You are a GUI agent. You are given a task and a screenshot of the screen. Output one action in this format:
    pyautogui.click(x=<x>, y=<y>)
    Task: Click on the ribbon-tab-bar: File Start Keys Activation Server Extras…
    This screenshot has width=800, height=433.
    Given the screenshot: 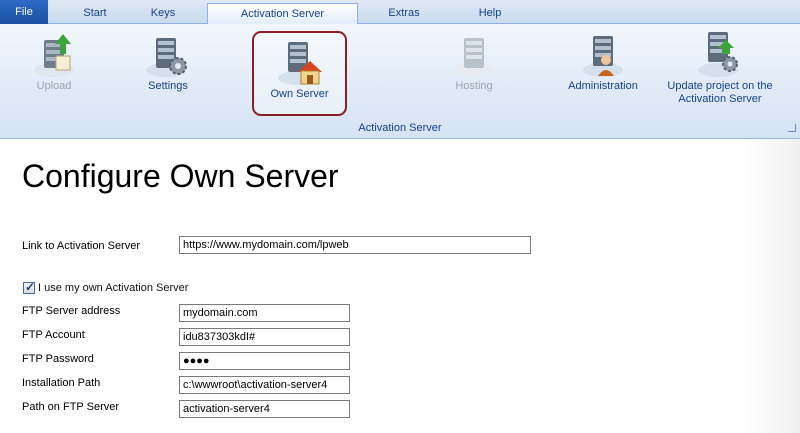 What is the action you would take?
    pyautogui.click(x=400, y=12)
    